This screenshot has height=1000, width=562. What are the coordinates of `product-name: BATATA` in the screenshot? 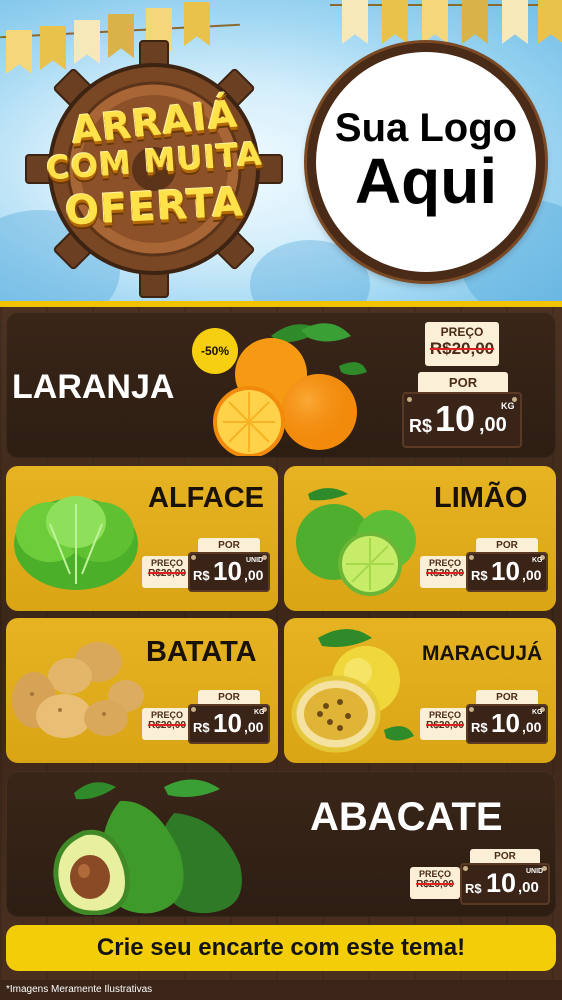 It's located at (201, 652).